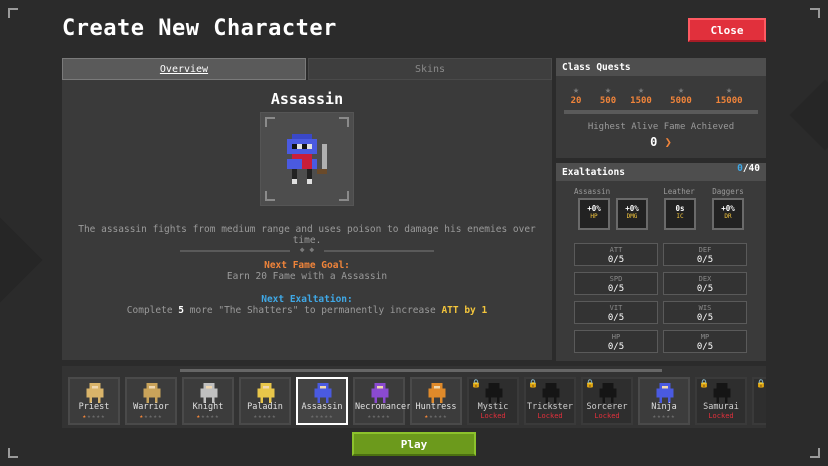 This screenshot has width=828, height=466. I want to click on quest-milestone: ★ 15000, so click(729, 96).